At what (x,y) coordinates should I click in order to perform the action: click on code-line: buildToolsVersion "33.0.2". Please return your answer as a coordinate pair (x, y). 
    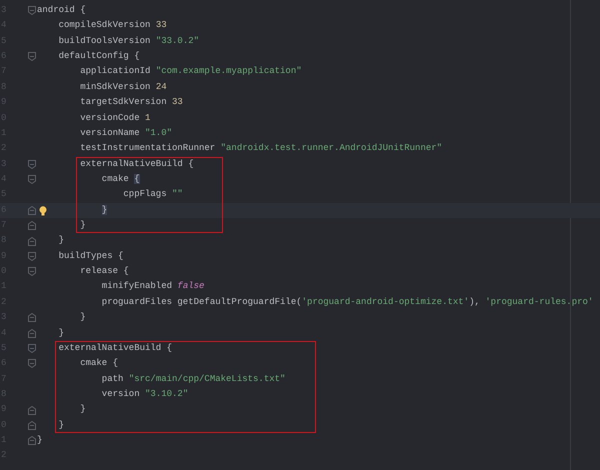
    Looking at the image, I should click on (129, 41).